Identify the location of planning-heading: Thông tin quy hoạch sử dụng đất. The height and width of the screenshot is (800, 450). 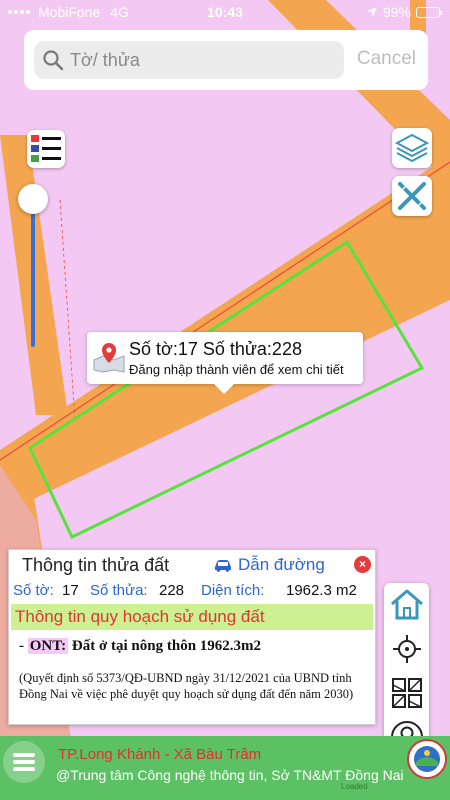
(192, 617).